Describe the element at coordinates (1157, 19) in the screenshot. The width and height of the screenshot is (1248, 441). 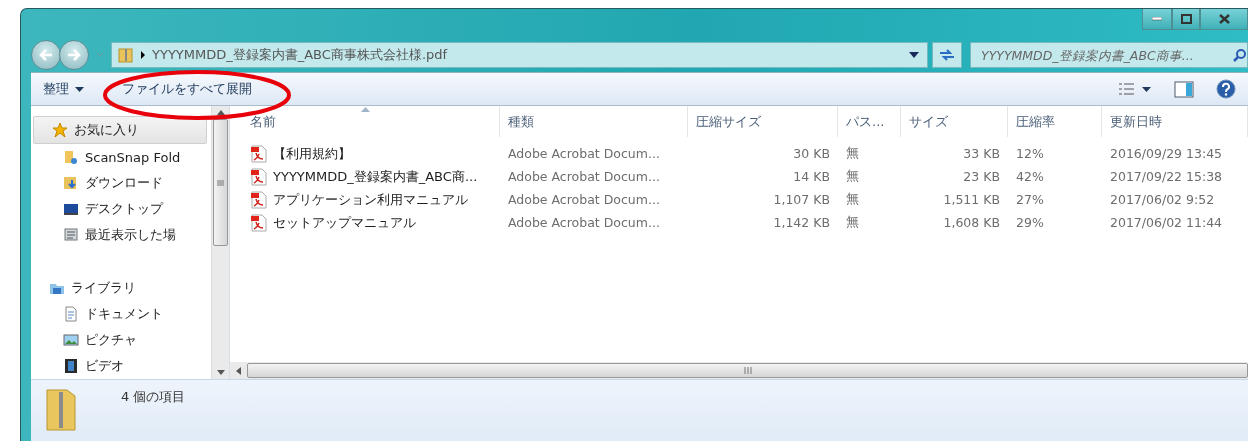
I see `minimize-icon` at that location.